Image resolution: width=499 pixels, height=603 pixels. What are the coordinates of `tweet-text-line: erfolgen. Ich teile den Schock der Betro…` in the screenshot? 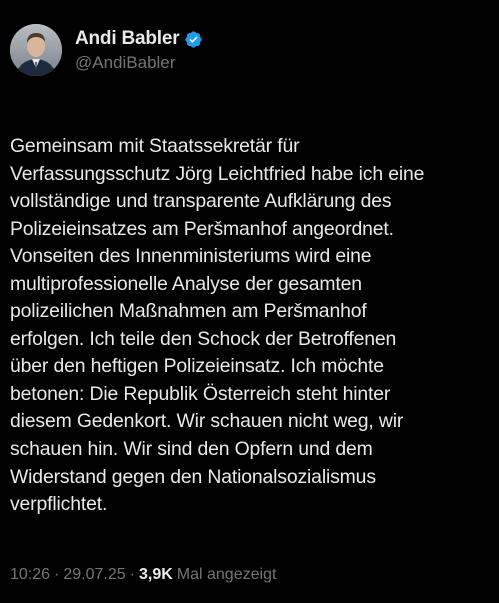 It's located at (203, 338).